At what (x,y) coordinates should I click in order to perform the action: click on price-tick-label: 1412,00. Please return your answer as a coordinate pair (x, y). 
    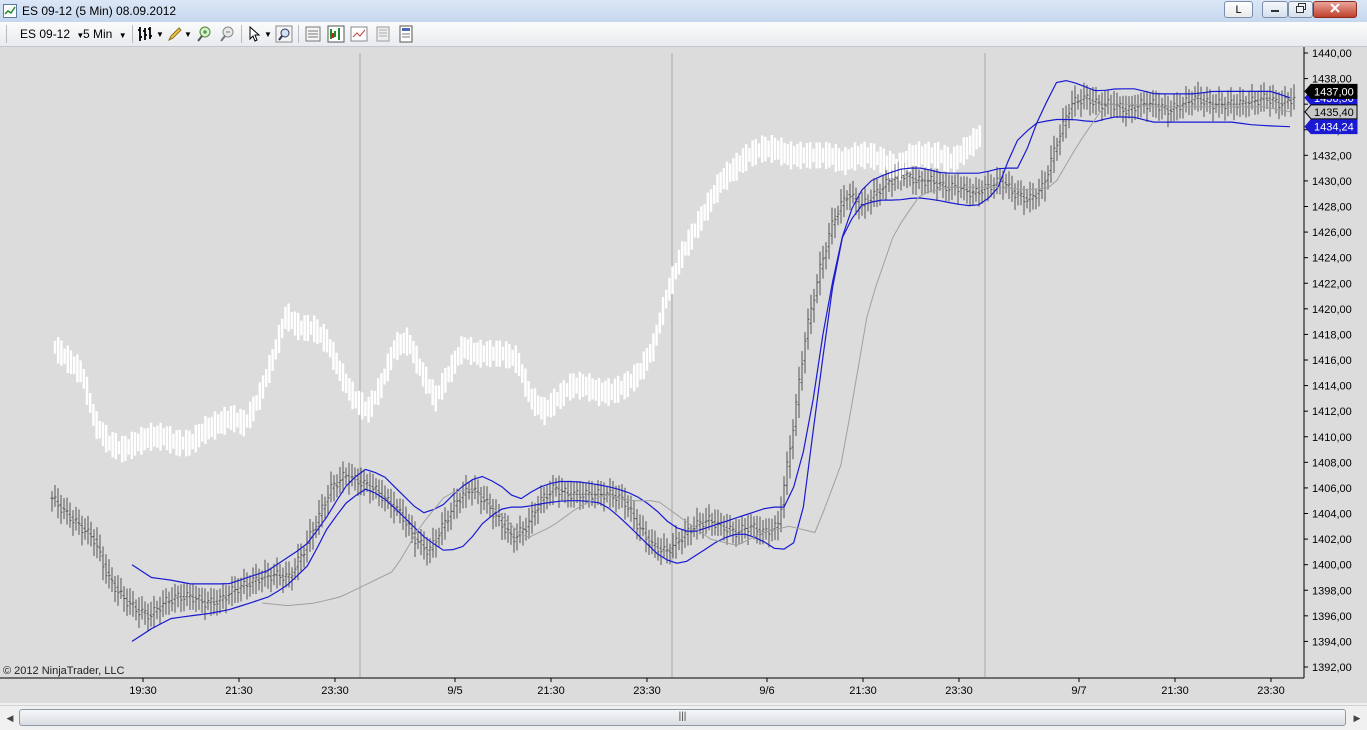
    Looking at the image, I should click on (1332, 412).